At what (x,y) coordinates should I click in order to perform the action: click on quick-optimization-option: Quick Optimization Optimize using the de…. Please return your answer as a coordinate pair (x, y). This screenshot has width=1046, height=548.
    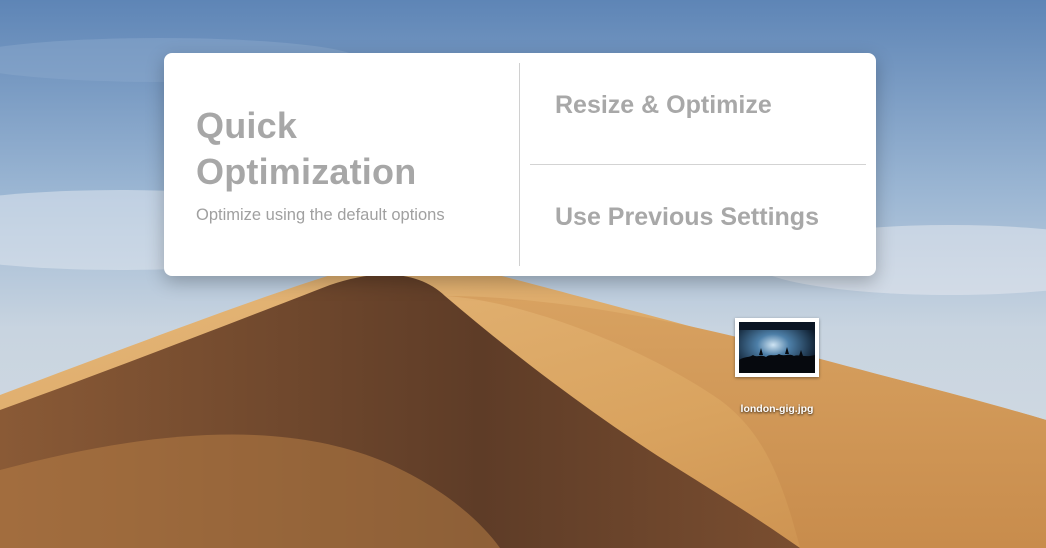
    Looking at the image, I should click on (341, 164).